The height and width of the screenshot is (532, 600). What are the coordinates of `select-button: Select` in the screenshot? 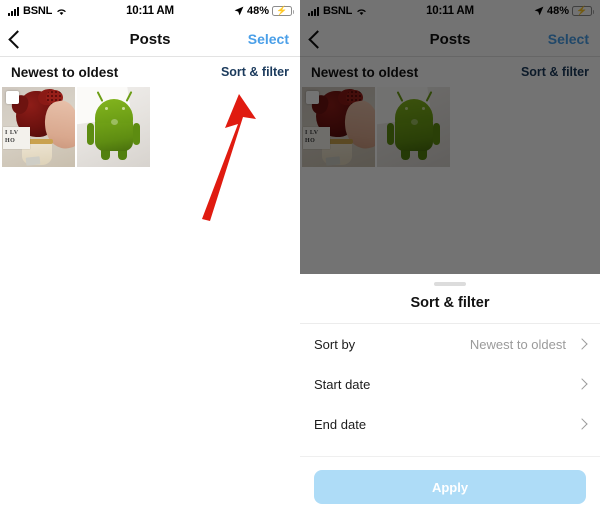 It's located at (268, 39).